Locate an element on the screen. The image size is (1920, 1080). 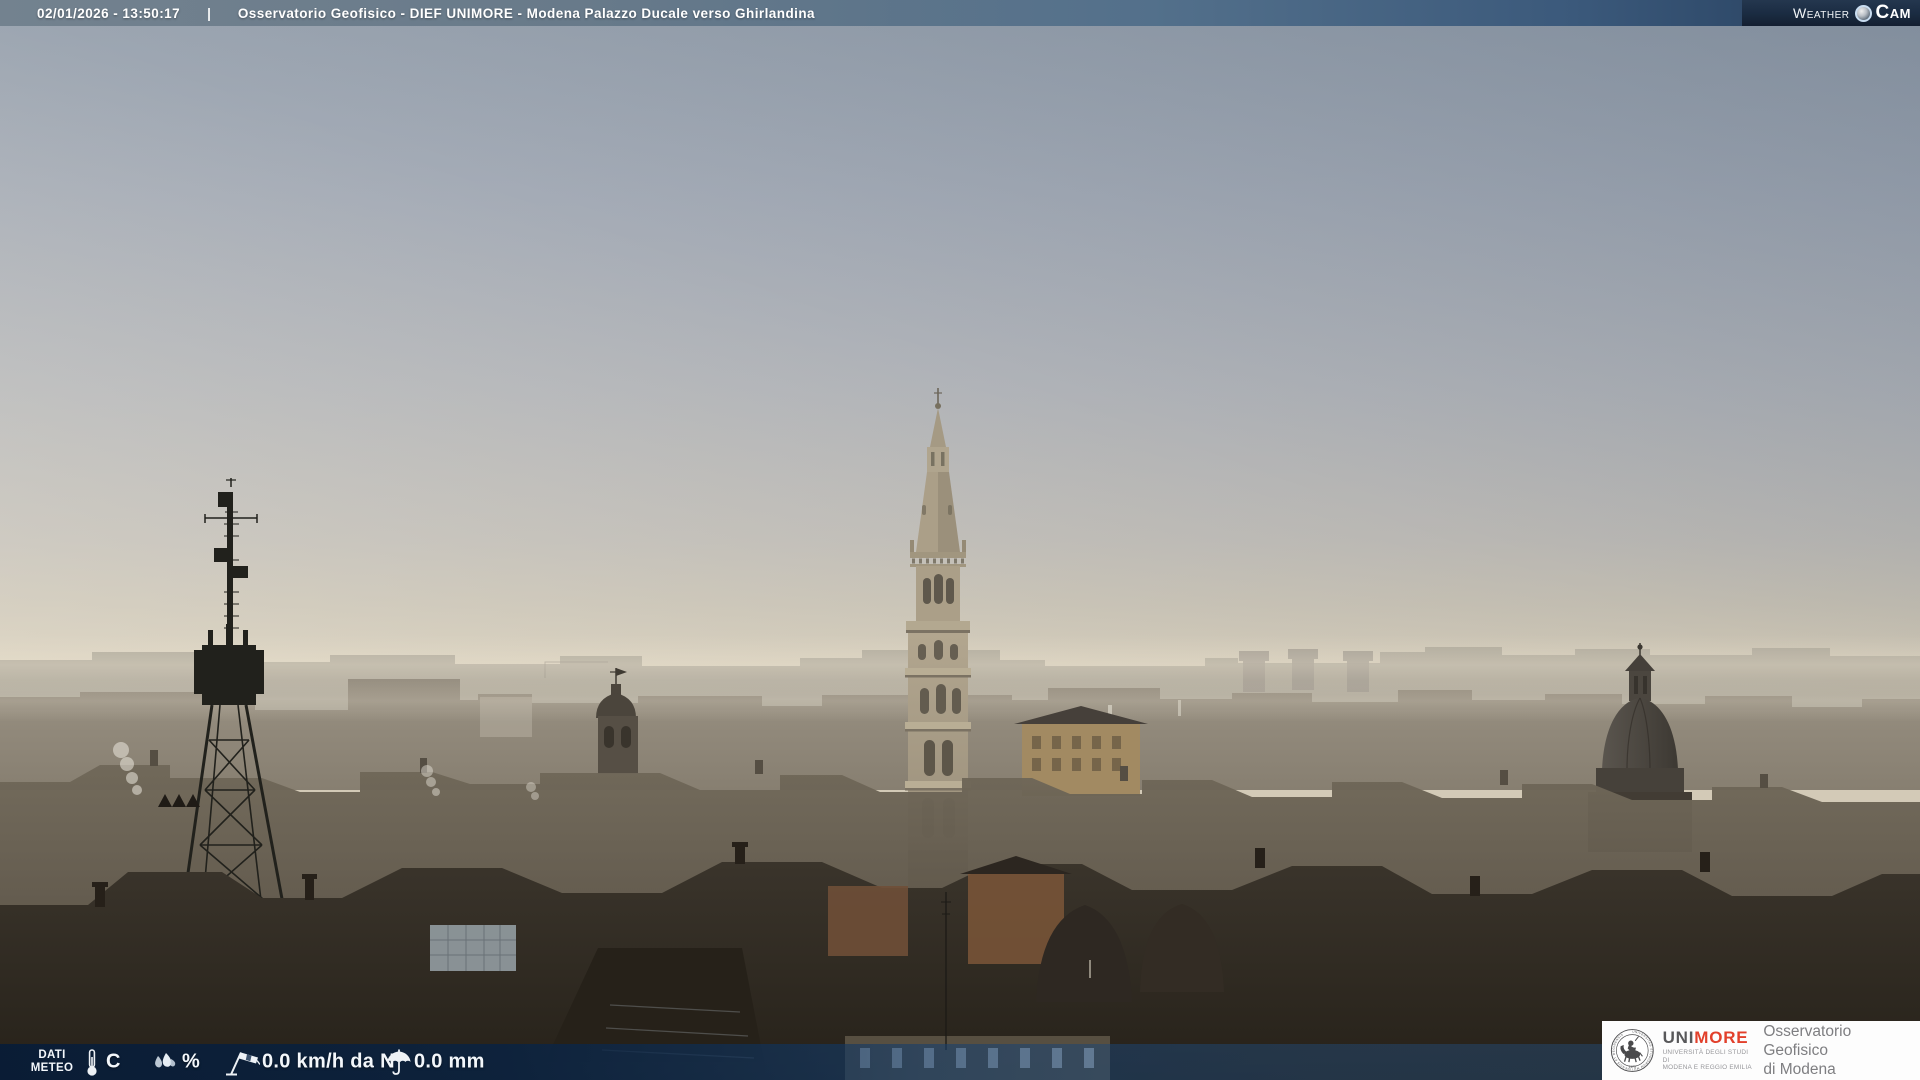
observatory-name: Osservatorio Geofisico di Modena is located at coordinates (1837, 1050).